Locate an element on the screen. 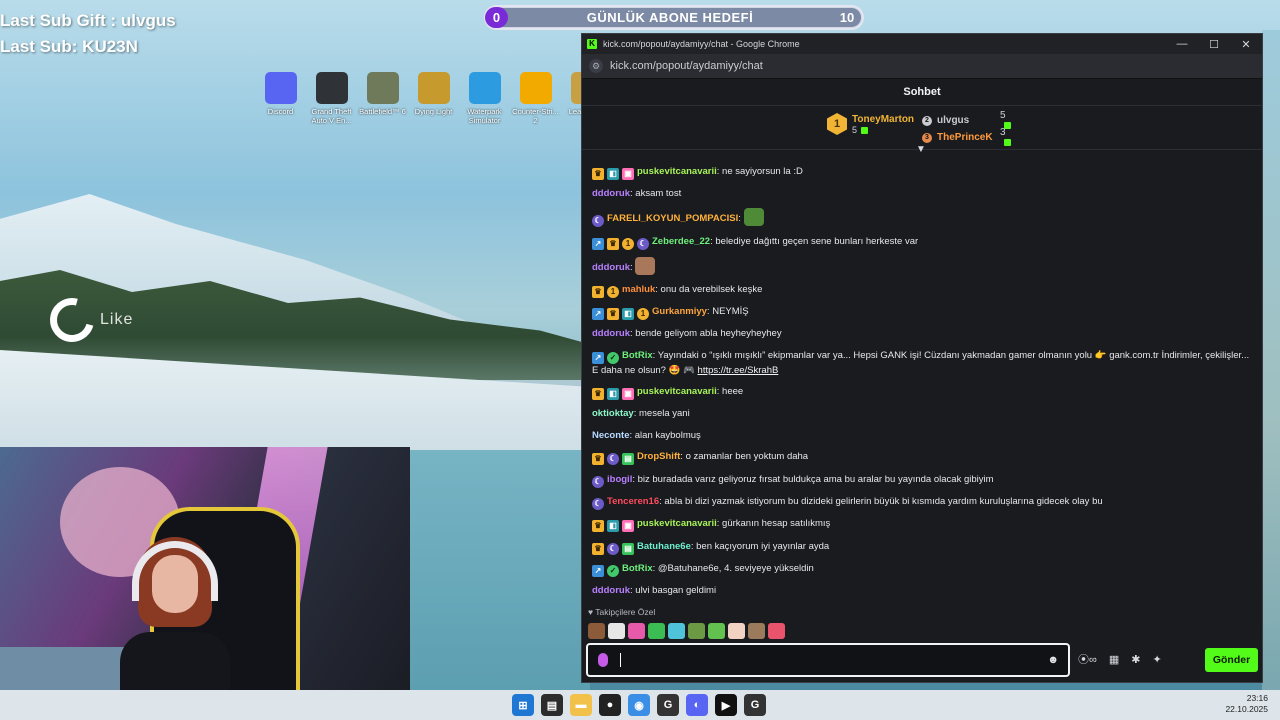 The height and width of the screenshot is (720, 1280). chat-username: DropShift is located at coordinates (658, 456).